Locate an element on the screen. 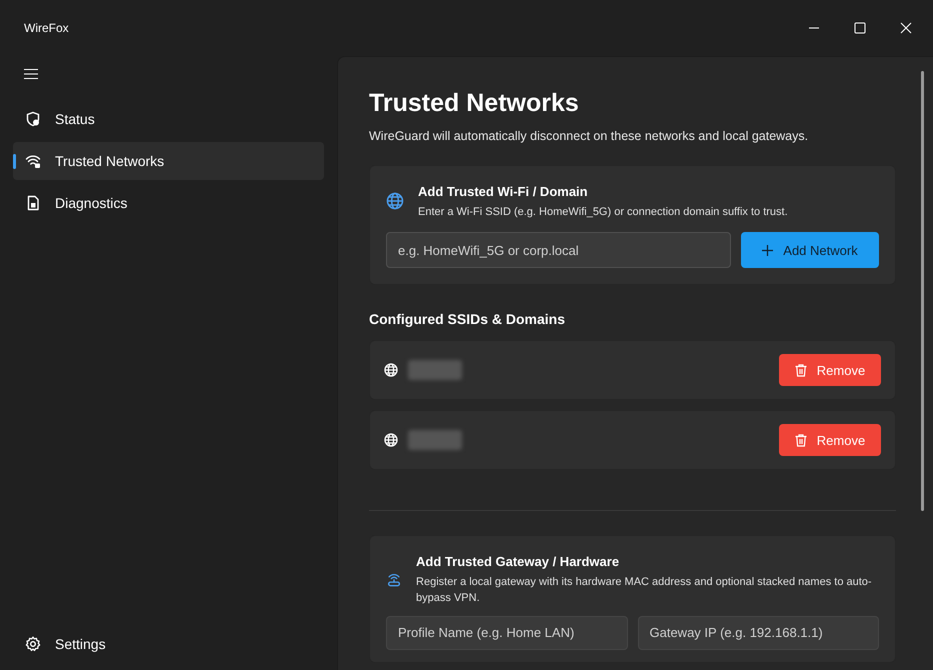 This screenshot has width=933, height=670. gear-icon is located at coordinates (33, 644).